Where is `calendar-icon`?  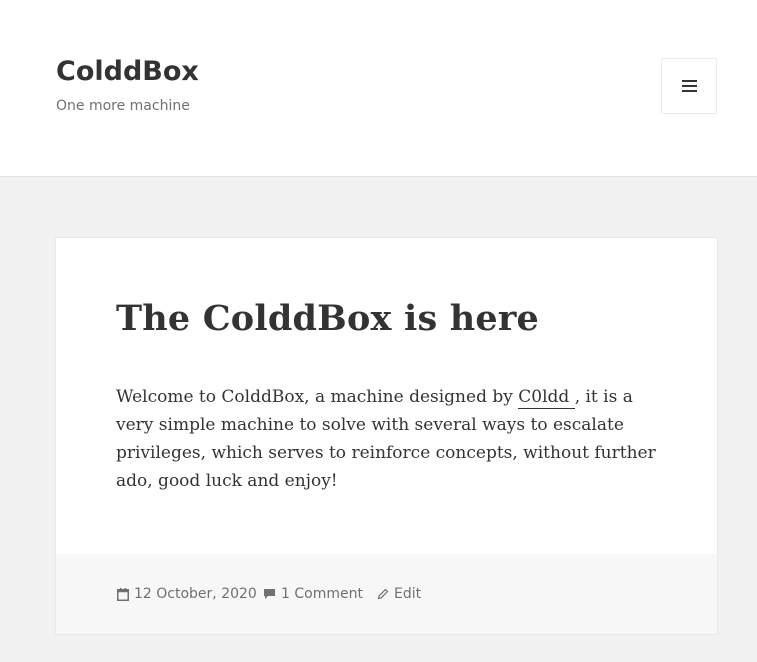
calendar-icon is located at coordinates (123, 594).